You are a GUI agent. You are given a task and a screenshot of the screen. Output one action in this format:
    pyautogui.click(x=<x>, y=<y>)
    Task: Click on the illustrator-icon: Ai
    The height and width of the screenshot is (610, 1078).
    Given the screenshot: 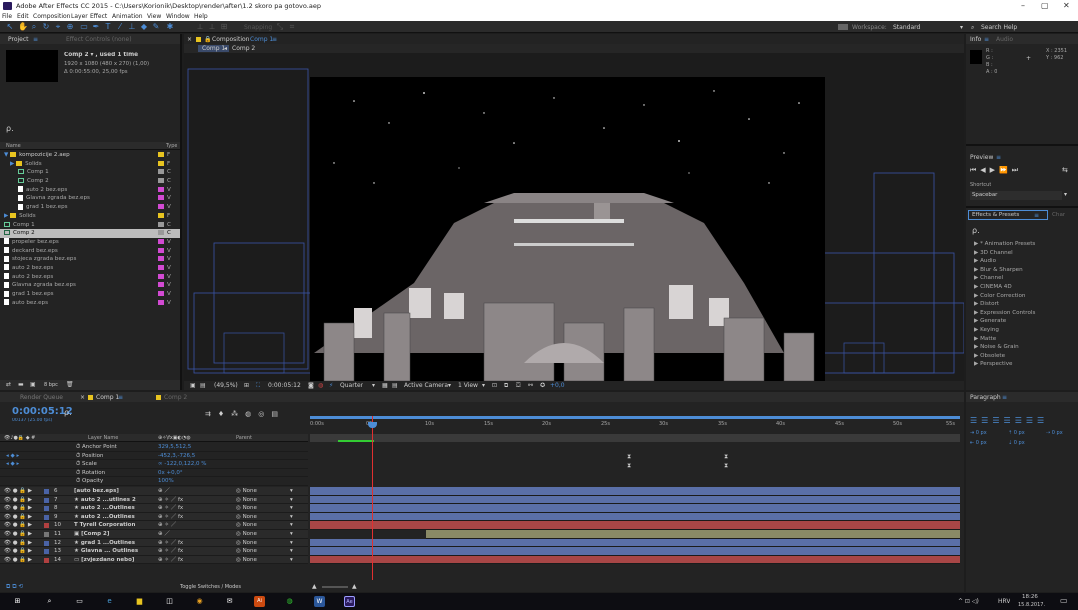 What is the action you would take?
    pyautogui.click(x=259, y=601)
    